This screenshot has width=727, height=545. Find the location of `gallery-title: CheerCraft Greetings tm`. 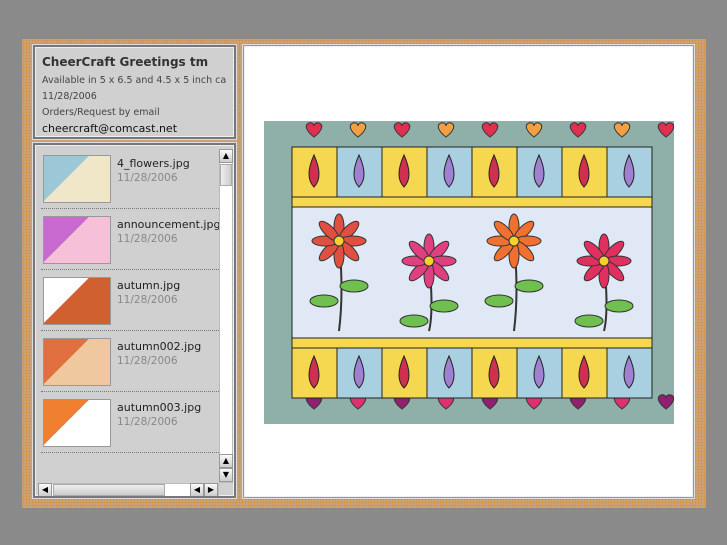

gallery-title: CheerCraft Greetings tm is located at coordinates (125, 62).